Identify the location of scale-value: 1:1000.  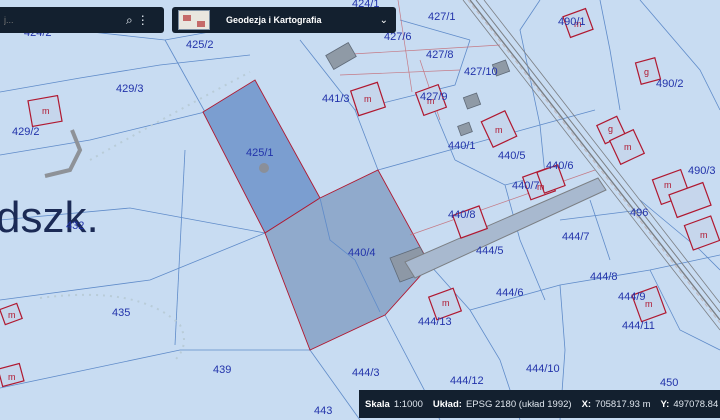
(408, 404).